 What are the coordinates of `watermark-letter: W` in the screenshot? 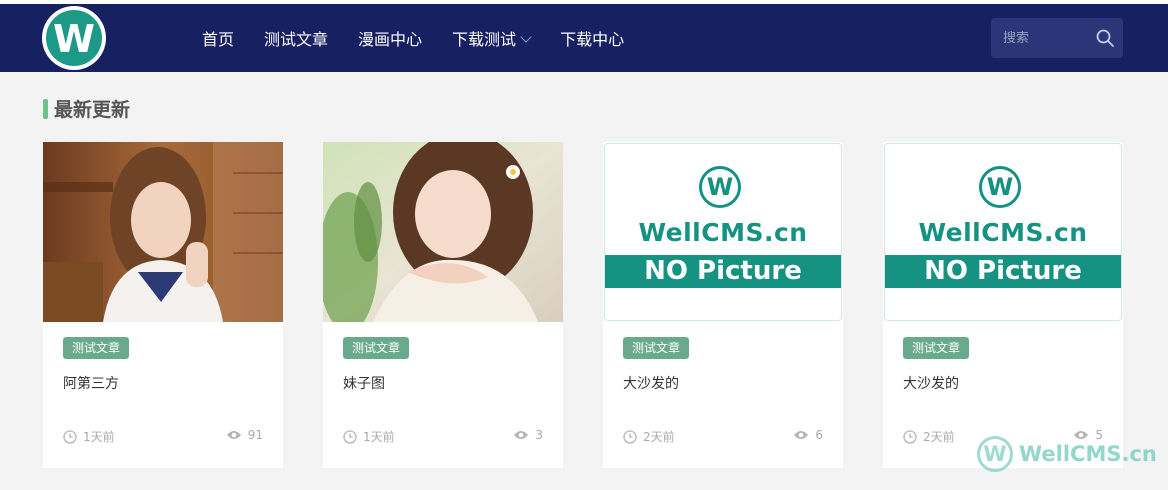 It's located at (995, 453).